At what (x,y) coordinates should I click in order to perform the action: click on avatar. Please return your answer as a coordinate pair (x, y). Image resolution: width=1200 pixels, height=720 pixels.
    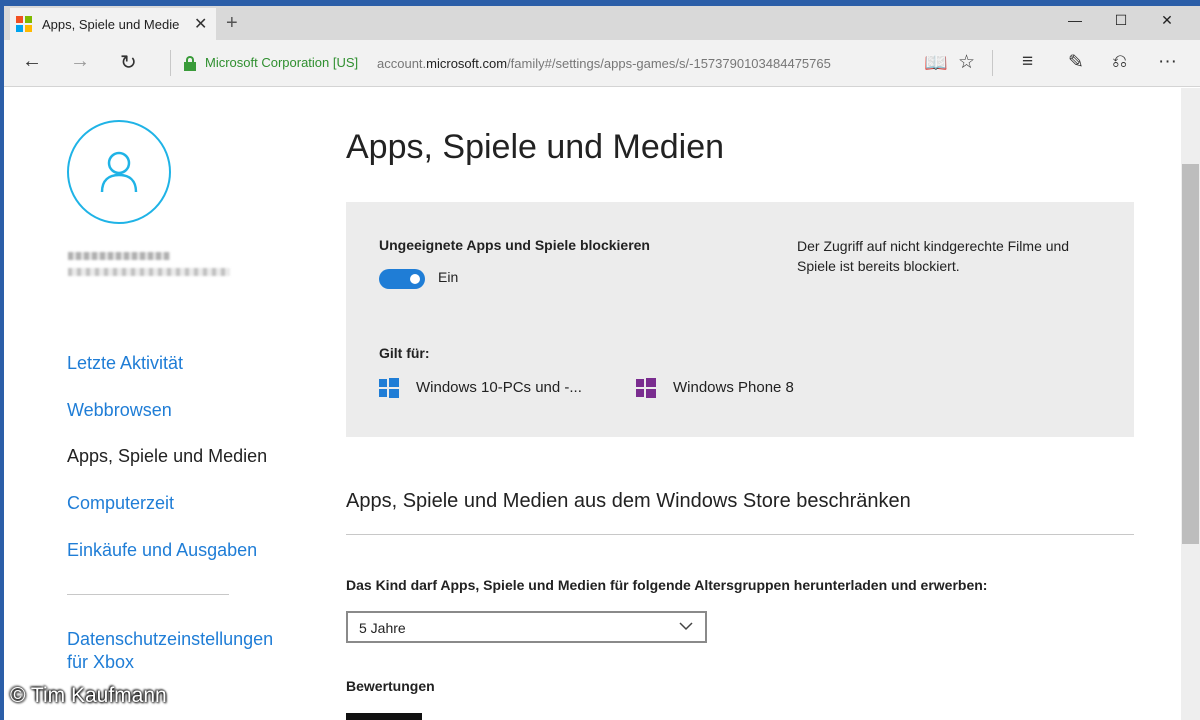
    Looking at the image, I should click on (119, 172).